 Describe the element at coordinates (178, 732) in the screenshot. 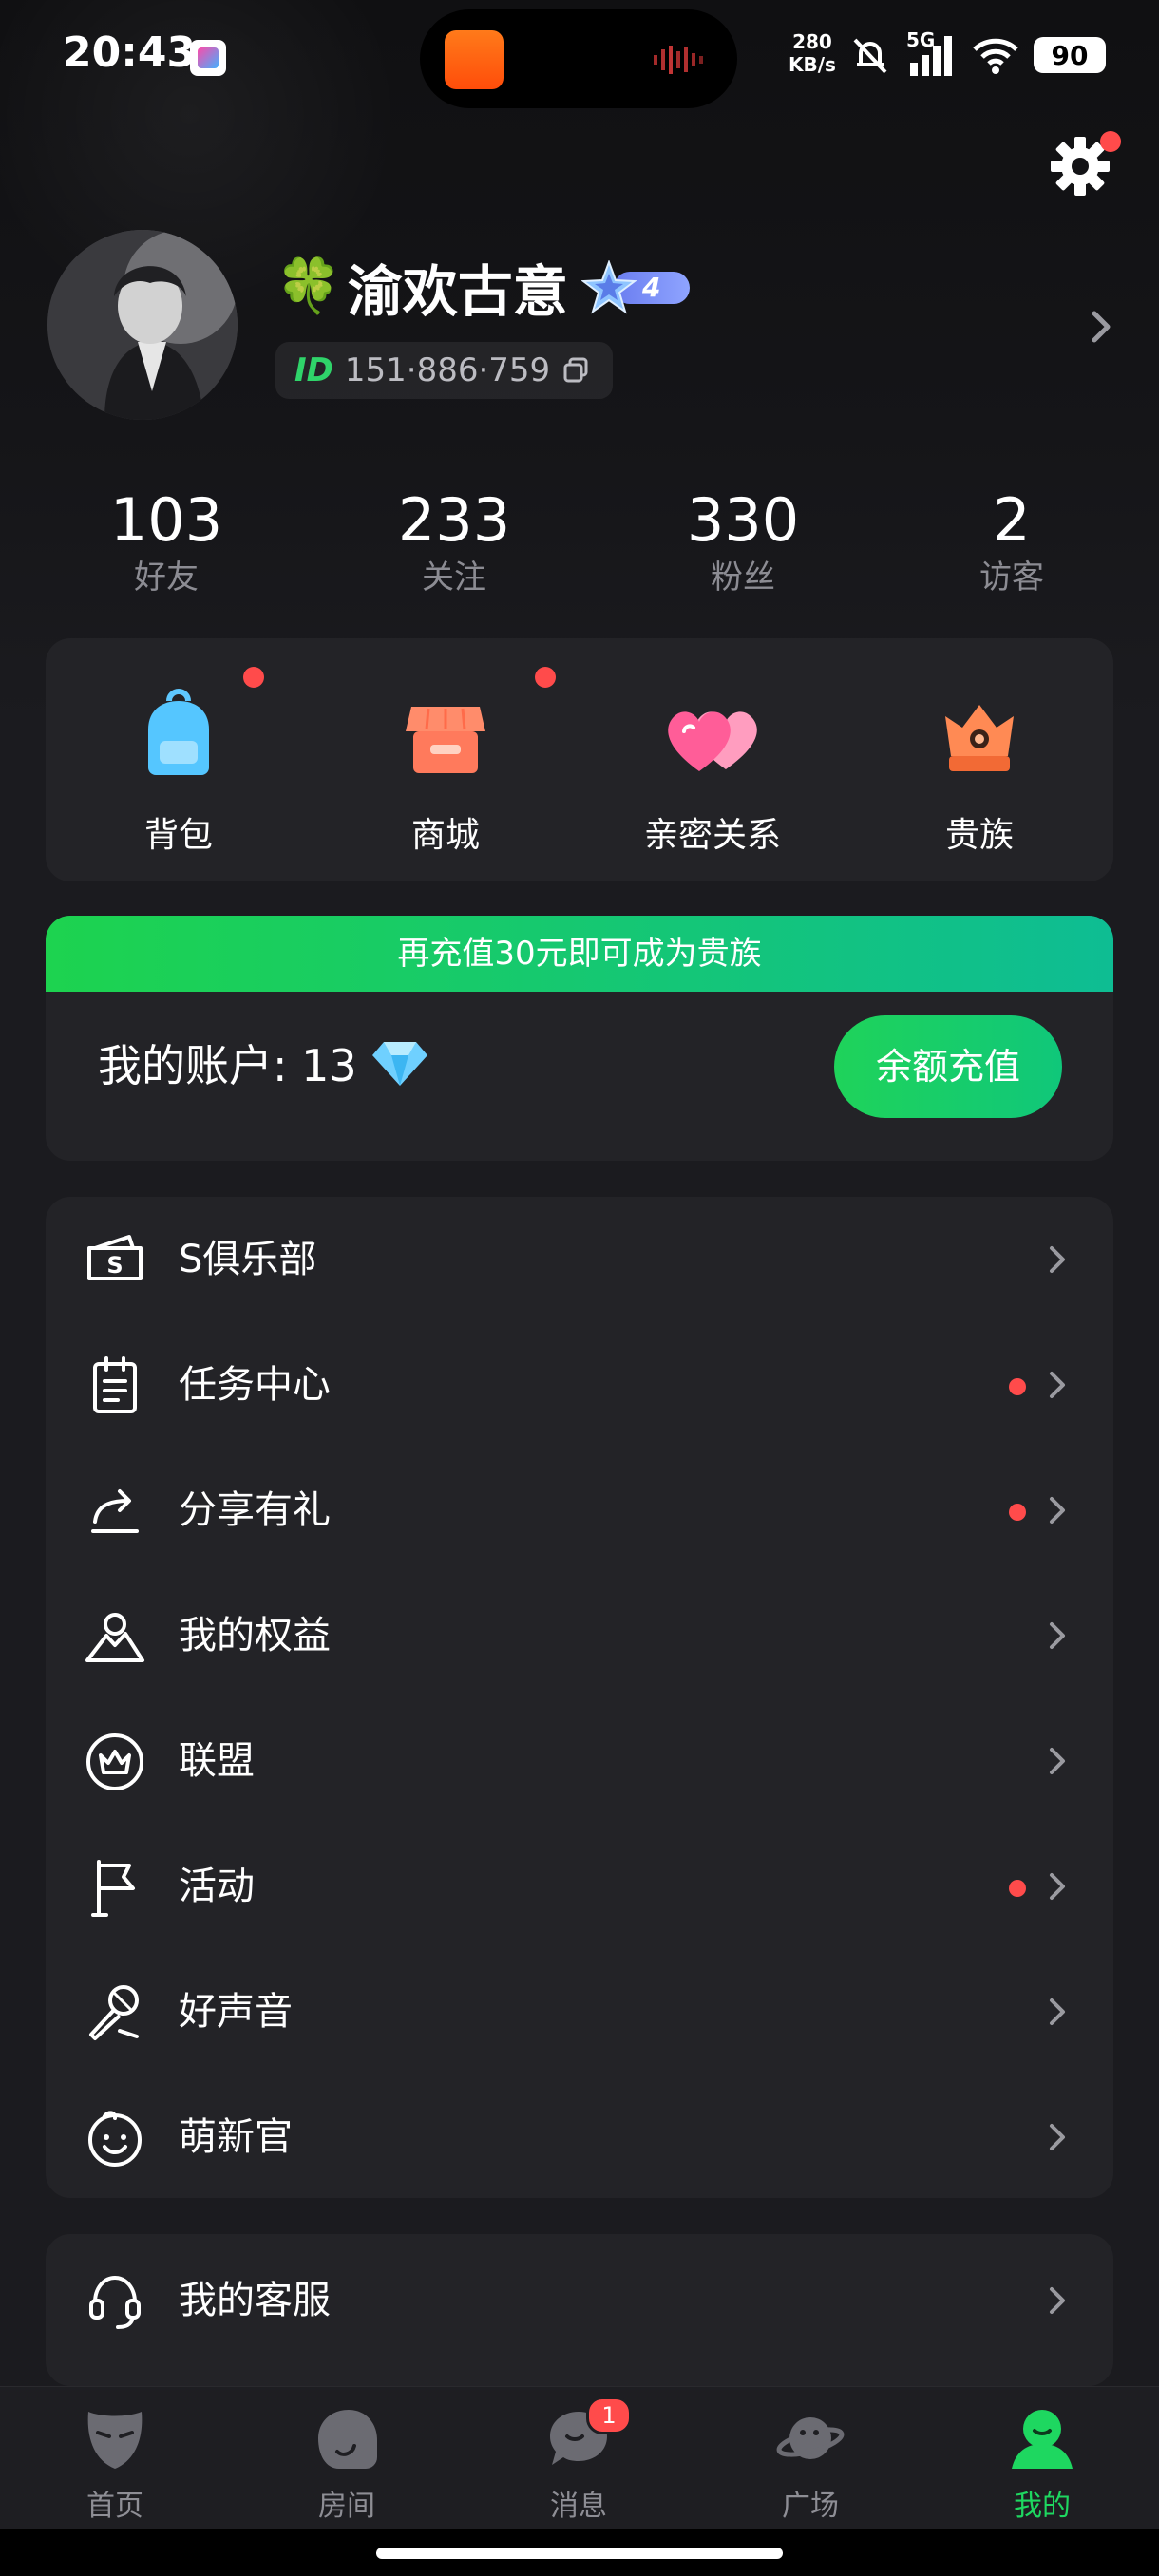

I see `backpack-icon` at that location.